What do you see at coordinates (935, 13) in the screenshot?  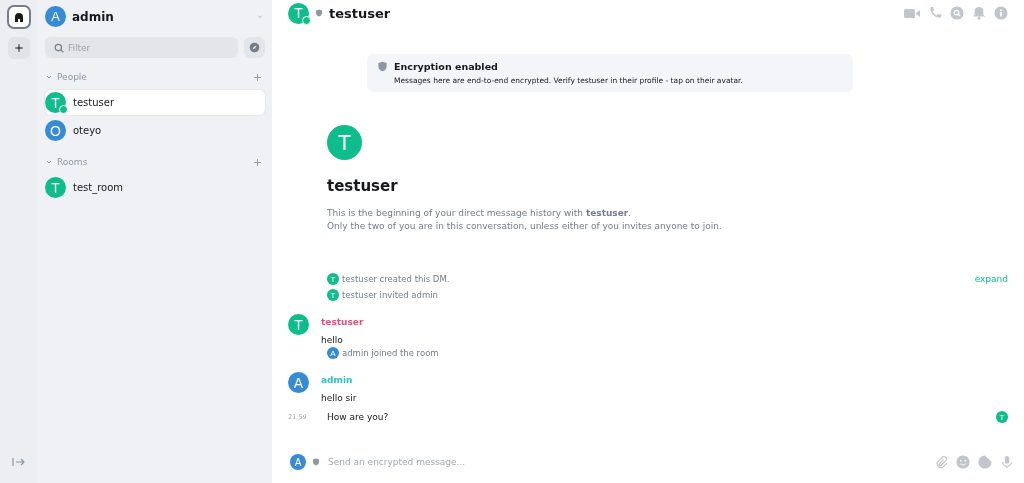 I see `phone-icon` at bounding box center [935, 13].